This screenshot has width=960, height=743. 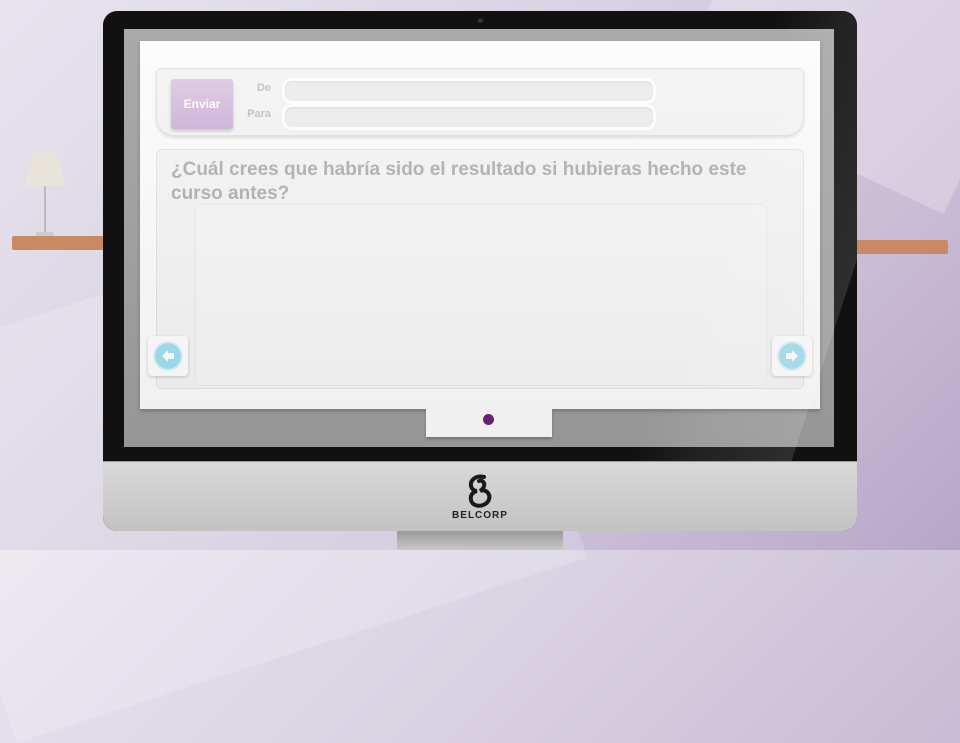 I want to click on from-field, so click(x=469, y=91).